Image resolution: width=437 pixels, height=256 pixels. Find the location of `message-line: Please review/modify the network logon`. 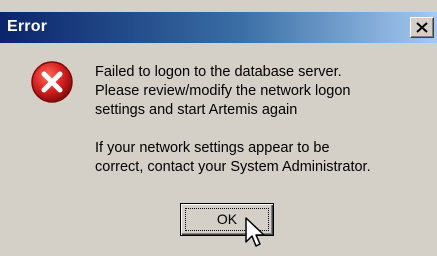

message-line: Please review/modify the network logon is located at coordinates (223, 91).